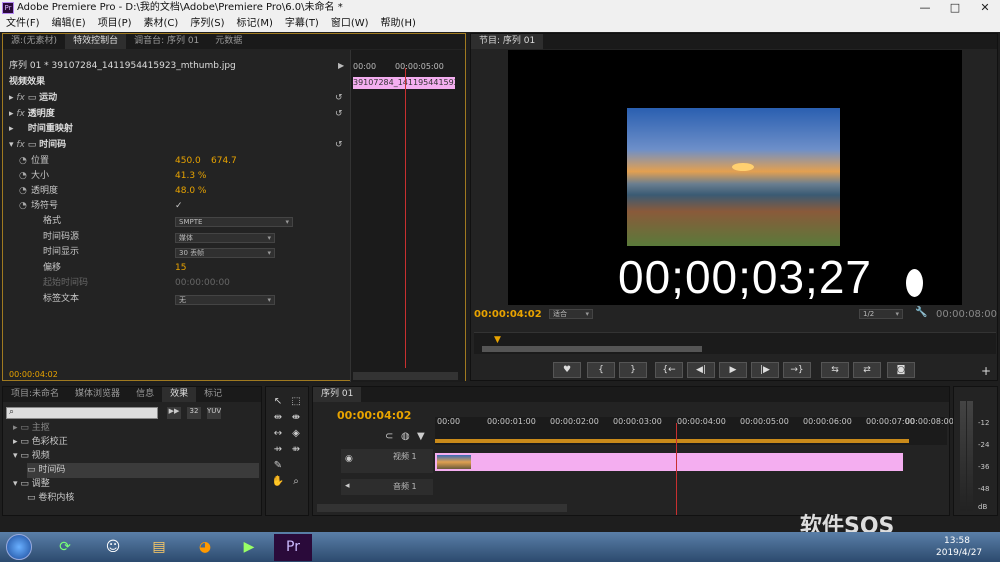  What do you see at coordinates (278, 466) in the screenshot?
I see `pen-tool-icon: ✎` at bounding box center [278, 466].